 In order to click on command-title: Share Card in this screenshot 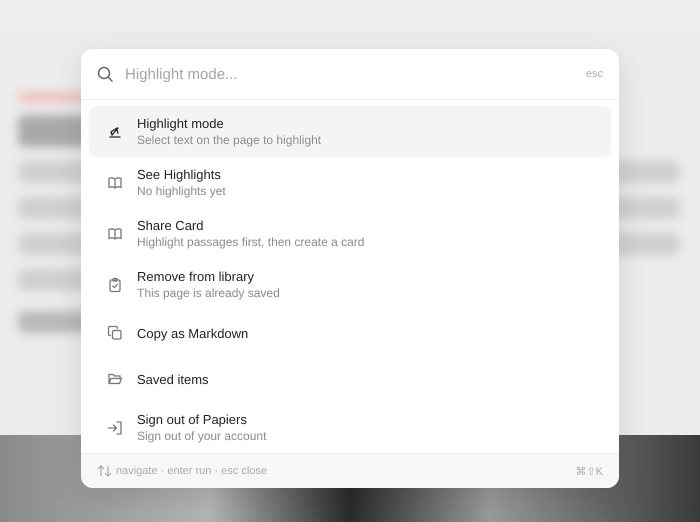, I will do `click(170, 225)`.